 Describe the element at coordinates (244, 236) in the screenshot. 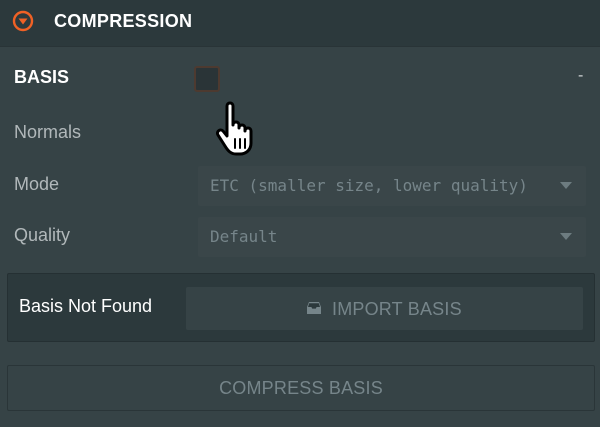

I see `quality-select-value: Default` at that location.